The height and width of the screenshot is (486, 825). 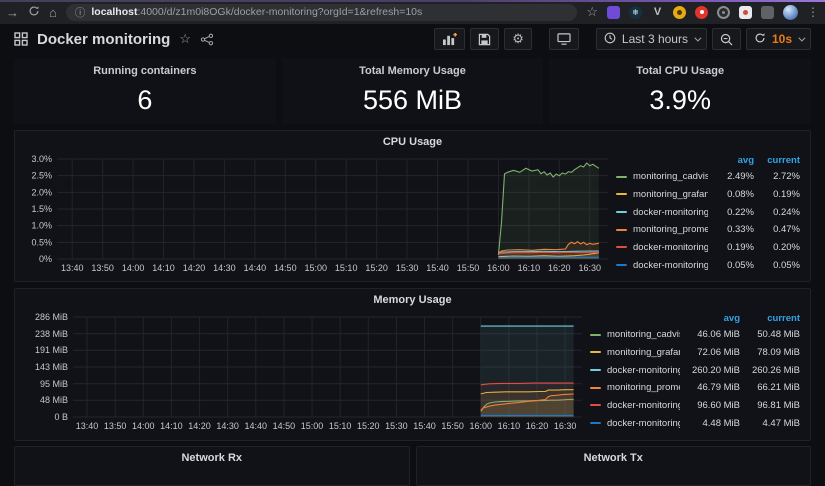 I want to click on legend-row: monitoring_prometheus_10.33%0.47%, so click(x=708, y=230).